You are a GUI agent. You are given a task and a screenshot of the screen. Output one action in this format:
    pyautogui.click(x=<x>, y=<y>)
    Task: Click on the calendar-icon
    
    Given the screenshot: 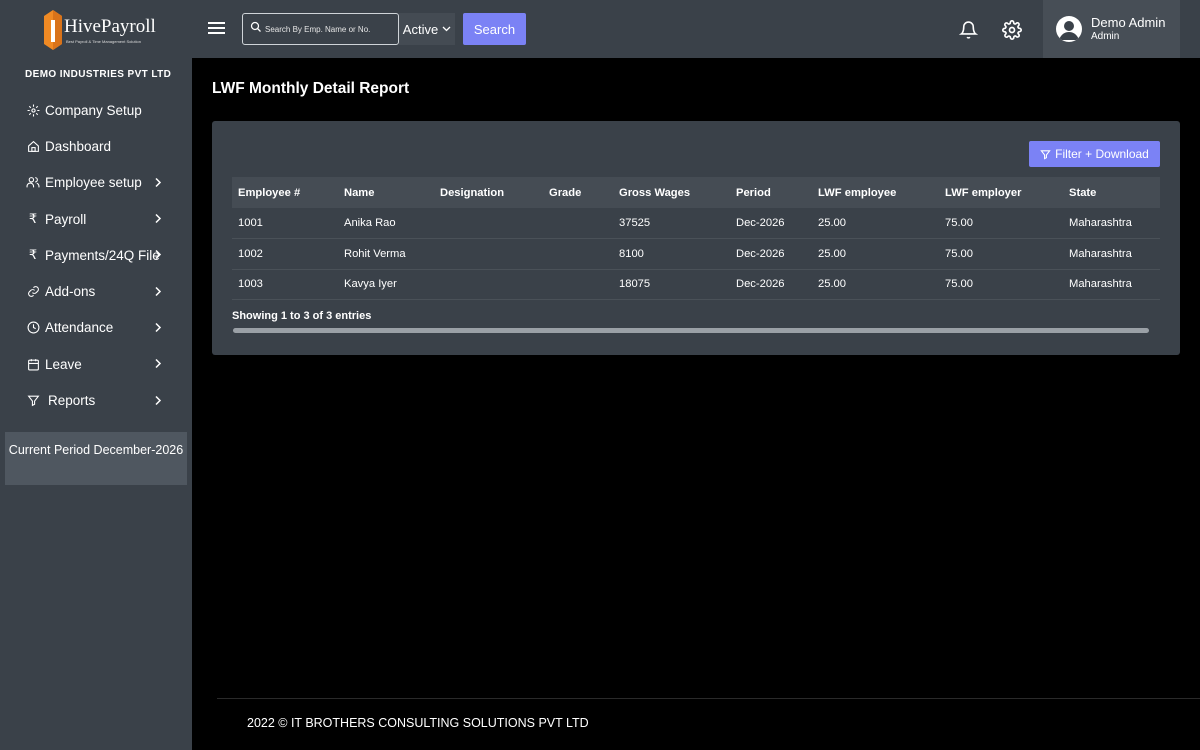 What is the action you would take?
    pyautogui.click(x=33, y=364)
    